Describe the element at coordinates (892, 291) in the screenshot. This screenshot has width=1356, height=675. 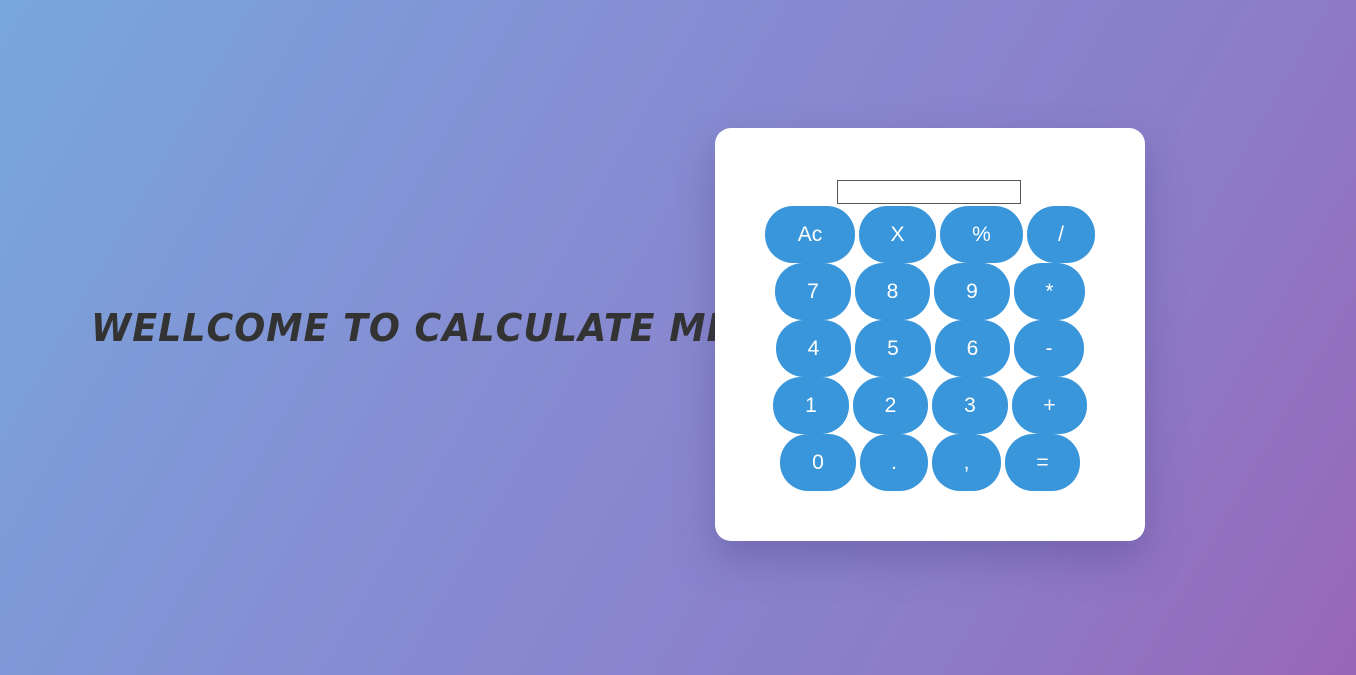
I see `digit-8-button: 8` at that location.